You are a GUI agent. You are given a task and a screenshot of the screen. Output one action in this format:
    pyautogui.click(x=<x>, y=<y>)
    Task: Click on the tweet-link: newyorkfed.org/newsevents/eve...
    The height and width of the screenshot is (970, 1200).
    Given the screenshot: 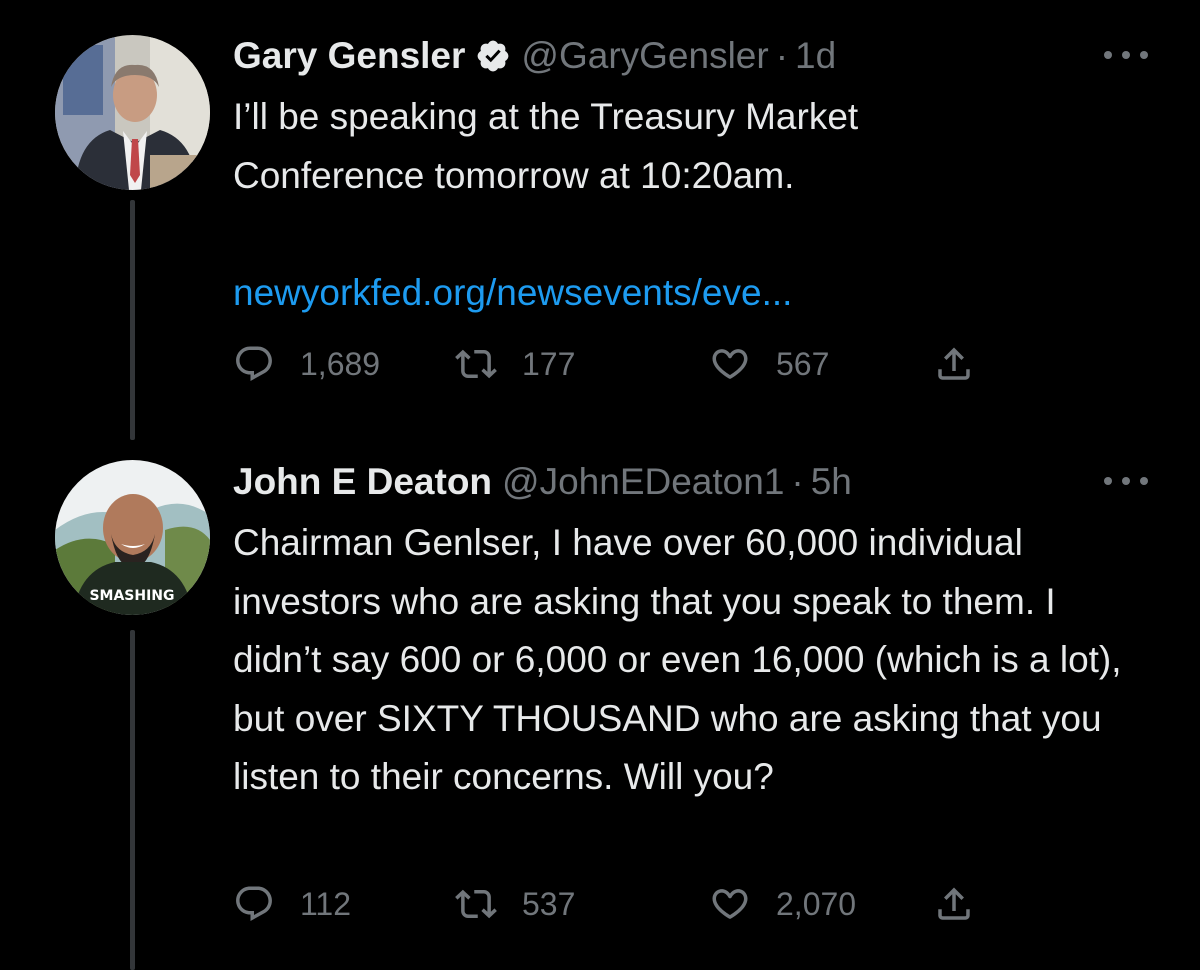 What is the action you would take?
    pyautogui.click(x=512, y=293)
    